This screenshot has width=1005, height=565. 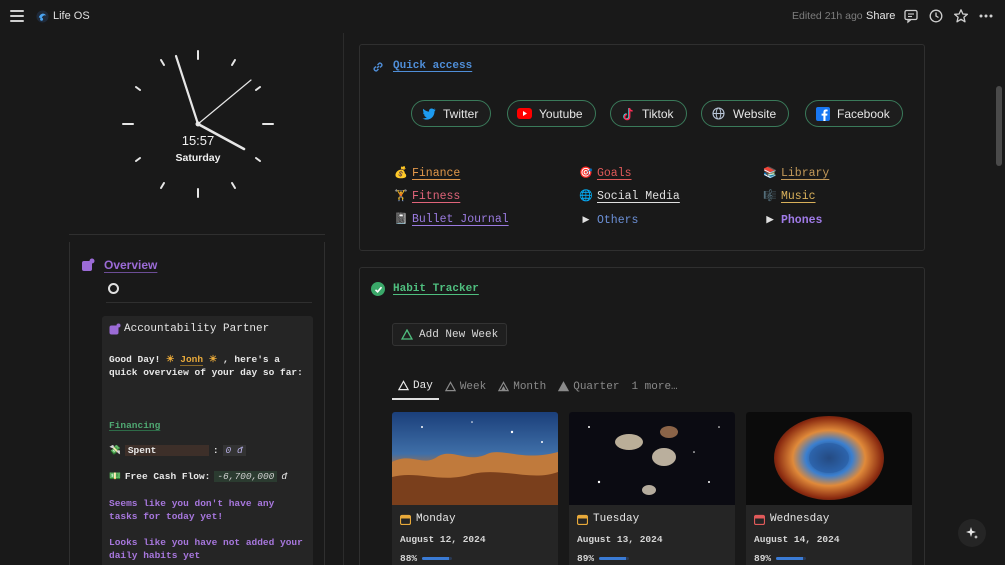 What do you see at coordinates (798, 196) in the screenshot?
I see `music-label: Music` at bounding box center [798, 196].